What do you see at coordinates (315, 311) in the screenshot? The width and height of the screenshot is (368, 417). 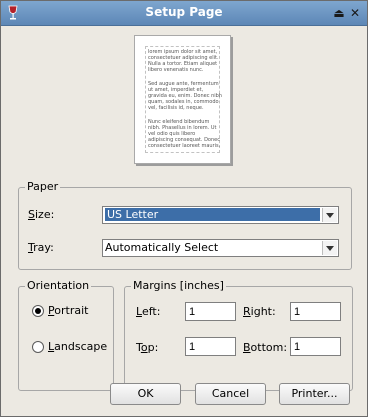 I see `right-margin-input` at bounding box center [315, 311].